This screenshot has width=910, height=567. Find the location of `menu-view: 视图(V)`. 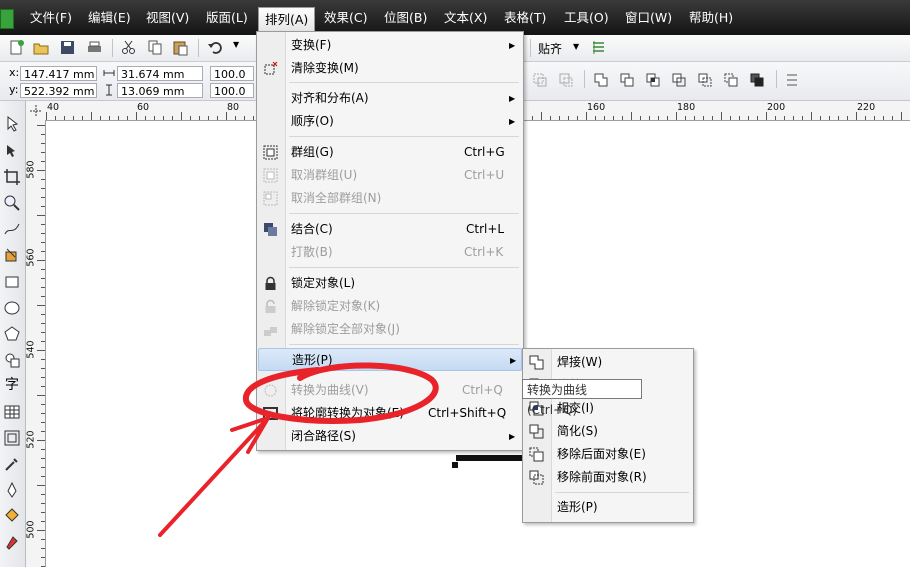

menu-view: 视图(V) is located at coordinates (167, 18).